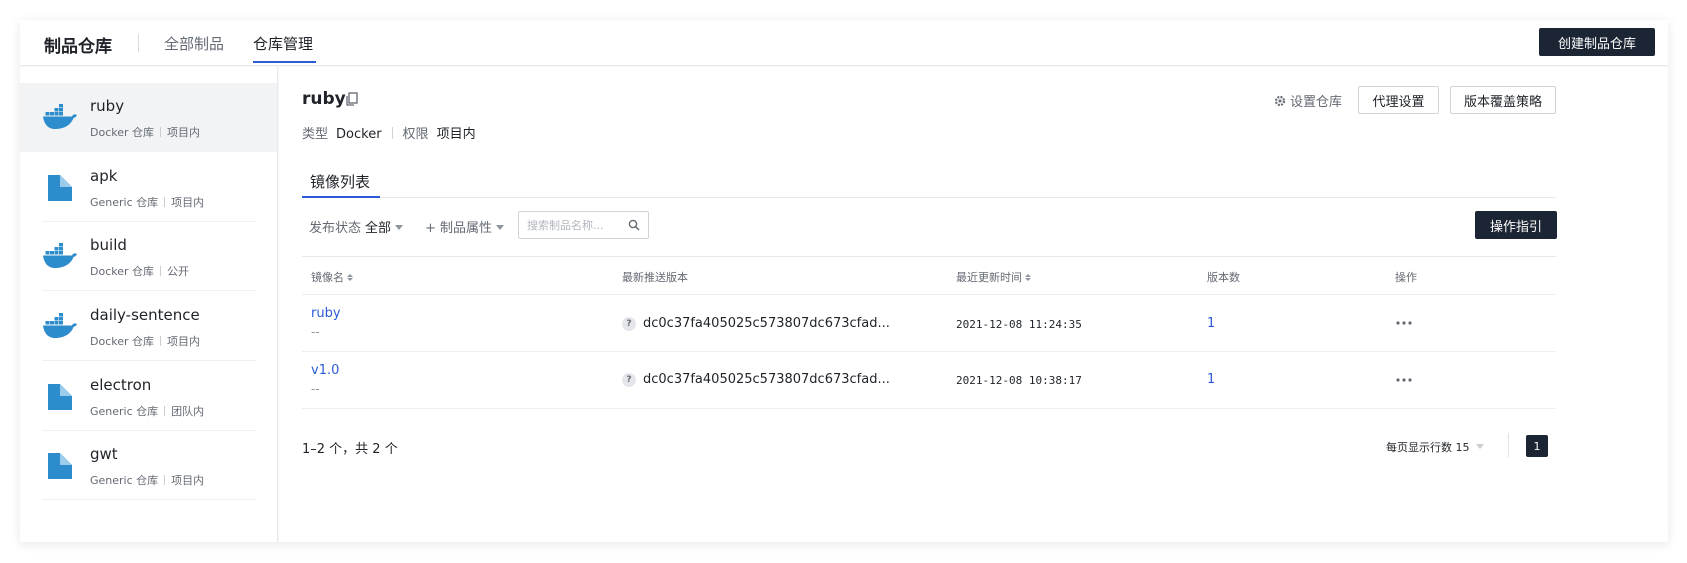 The width and height of the screenshot is (1687, 563). I want to click on version-override-policy-button: 版本覆盖策略, so click(1503, 100).